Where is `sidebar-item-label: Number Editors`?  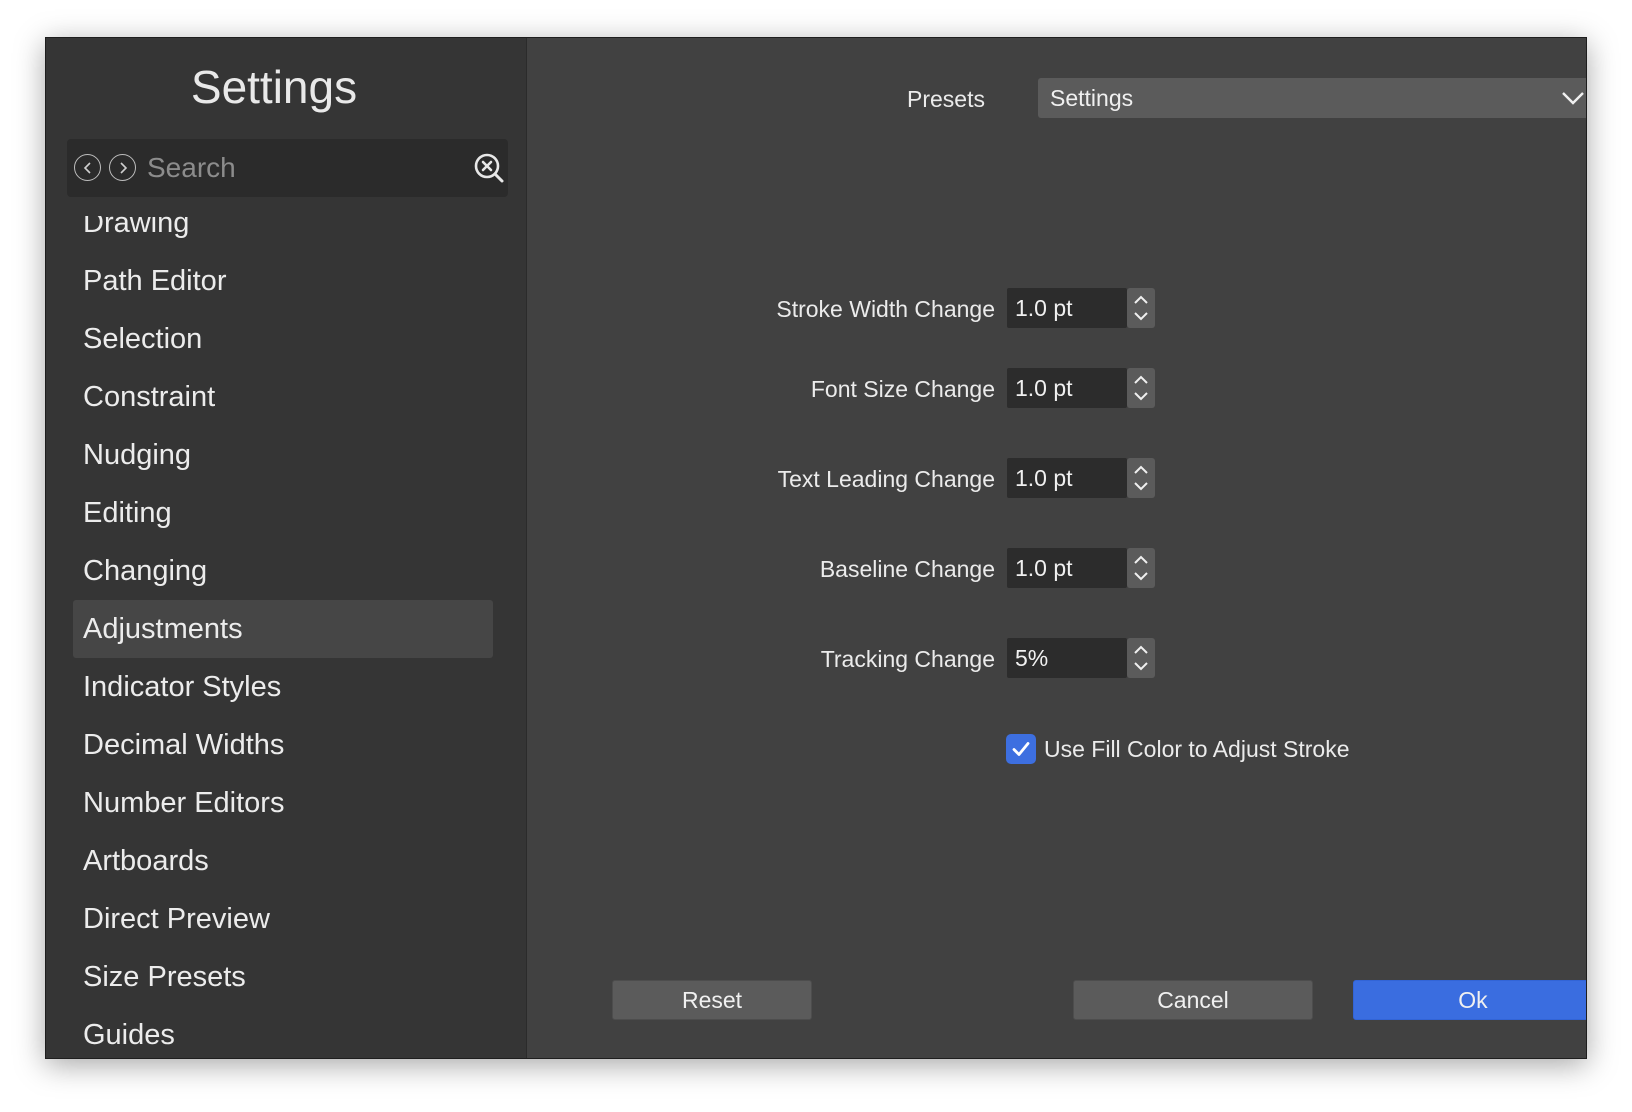
sidebar-item-label: Number Editors is located at coordinates (184, 802).